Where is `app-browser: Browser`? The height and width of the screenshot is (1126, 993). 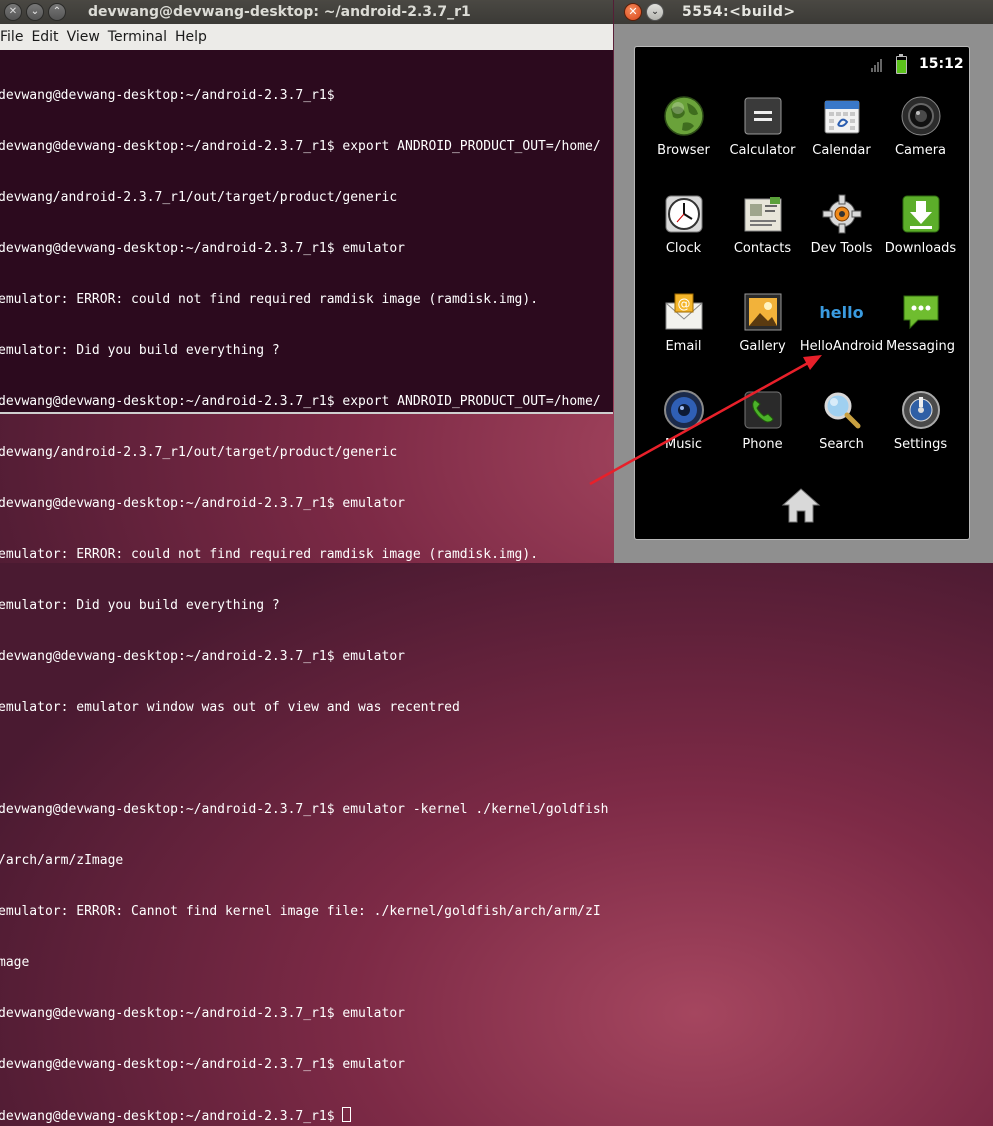
app-browser: Browser is located at coordinates (683, 144).